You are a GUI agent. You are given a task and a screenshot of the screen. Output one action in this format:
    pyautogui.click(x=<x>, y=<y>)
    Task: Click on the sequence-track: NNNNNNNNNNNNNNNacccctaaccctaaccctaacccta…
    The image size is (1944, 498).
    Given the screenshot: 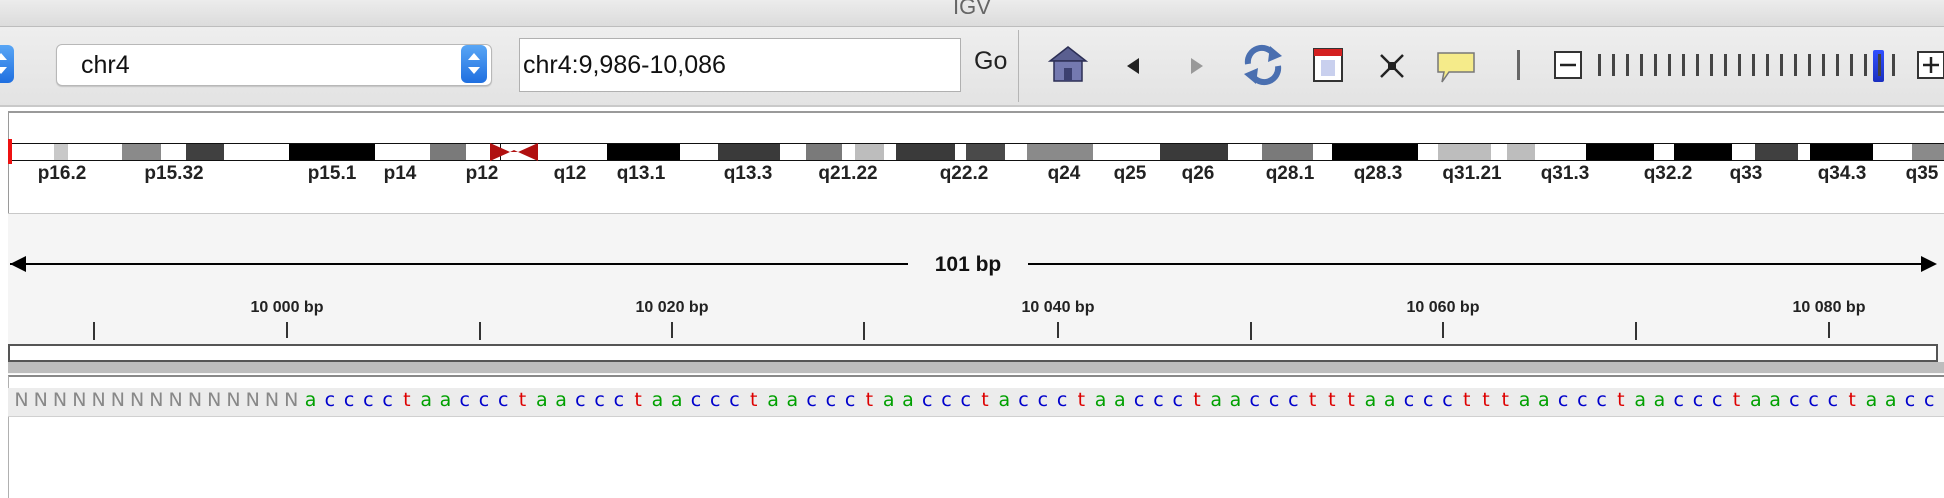 What is the action you would take?
    pyautogui.click(x=976, y=402)
    